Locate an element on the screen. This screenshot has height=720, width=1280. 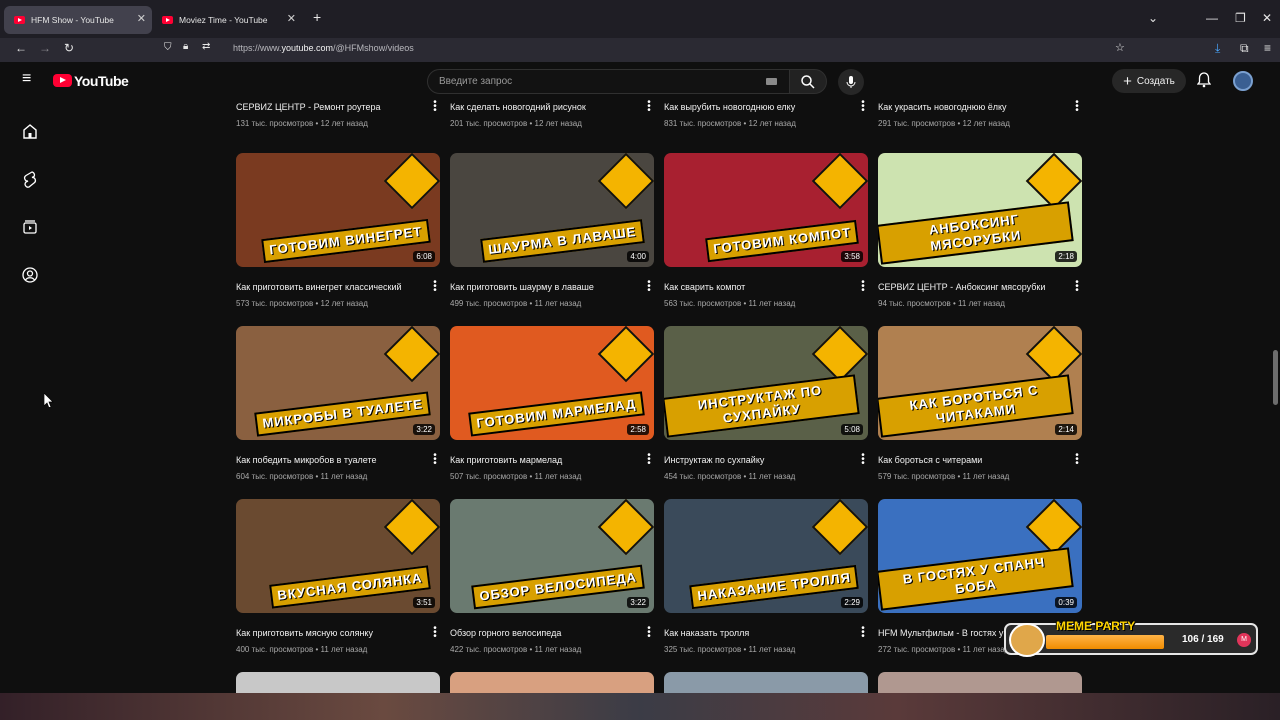
video-title: Как вырубить новогоднюю елку is located at coordinates (759, 107).